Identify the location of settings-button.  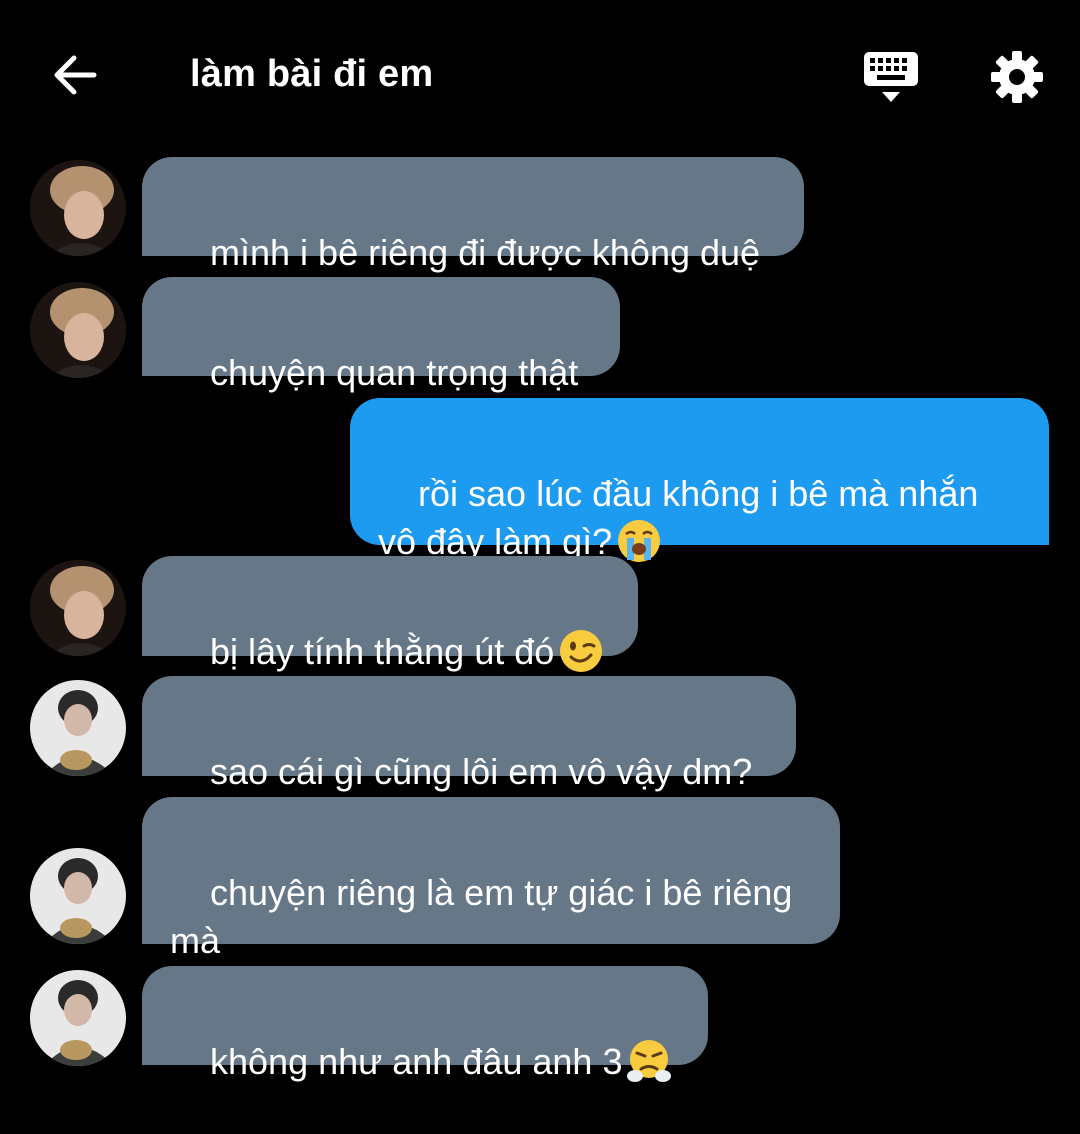
(1017, 77).